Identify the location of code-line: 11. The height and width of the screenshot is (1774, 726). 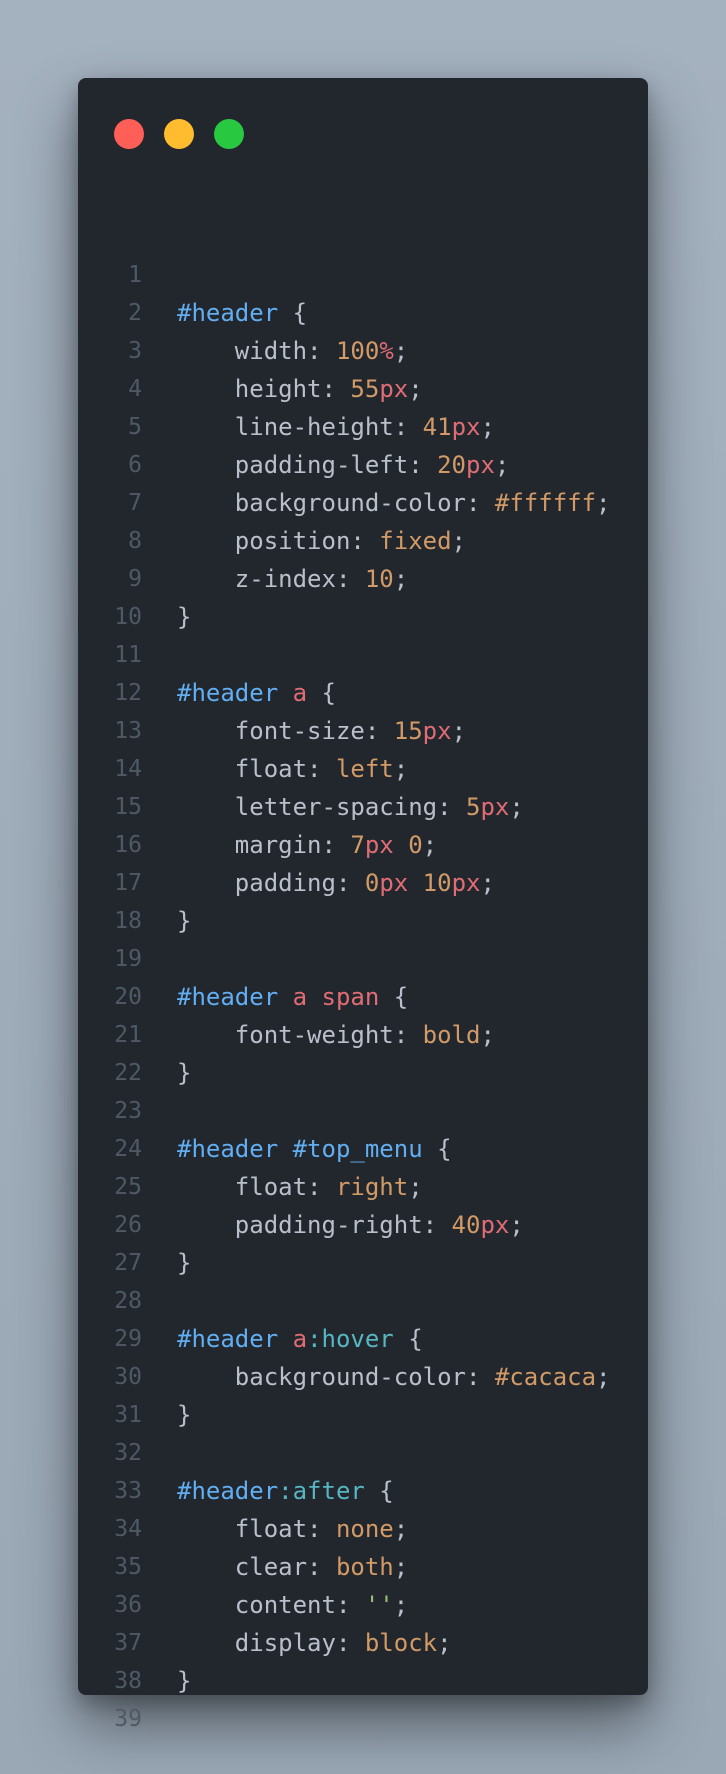
(363, 655).